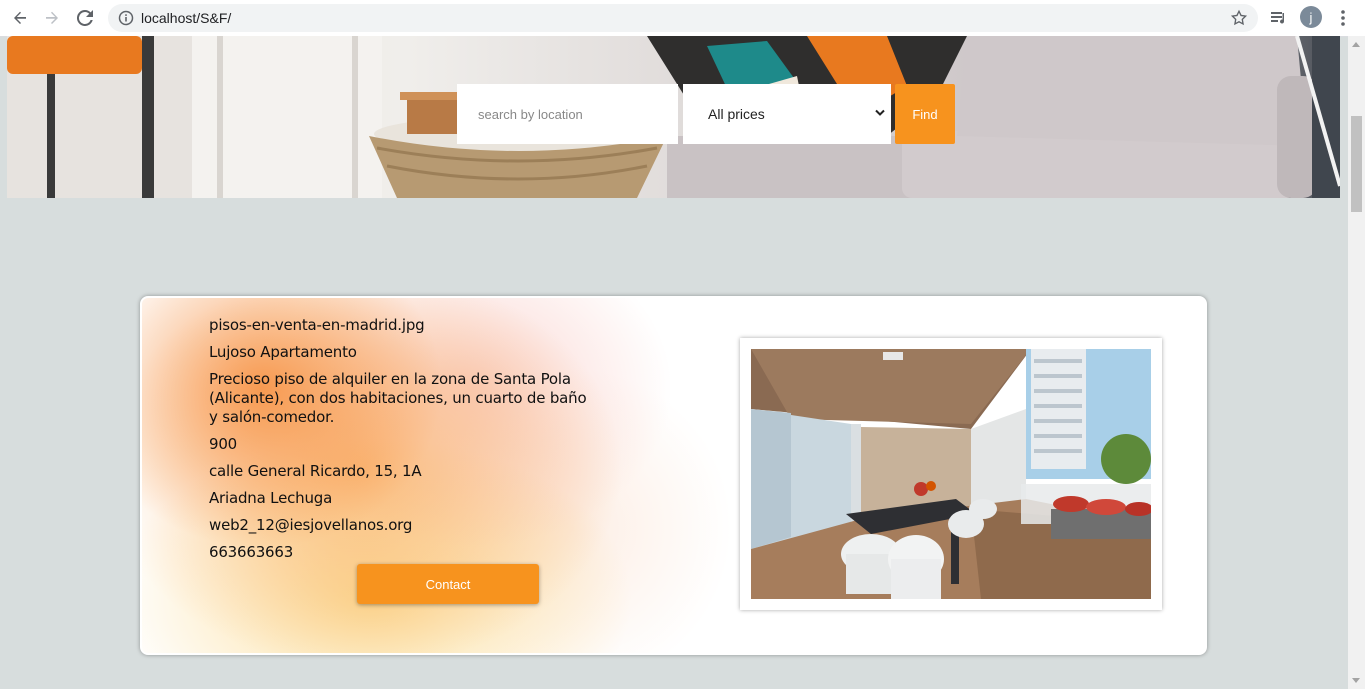 The image size is (1365, 689). Describe the element at coordinates (52, 18) in the screenshot. I see `forward-icon` at that location.